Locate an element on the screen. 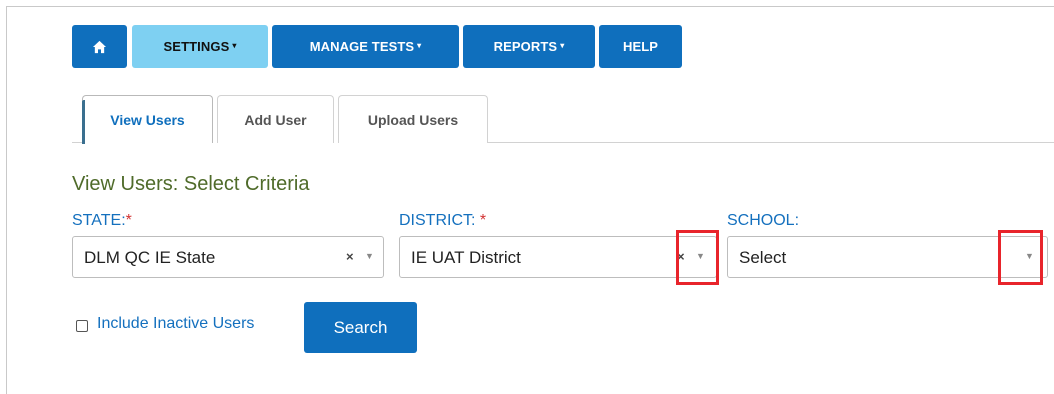 This screenshot has width=1054, height=394. manage-tests-label: MANAGE TESTS is located at coordinates (362, 46).